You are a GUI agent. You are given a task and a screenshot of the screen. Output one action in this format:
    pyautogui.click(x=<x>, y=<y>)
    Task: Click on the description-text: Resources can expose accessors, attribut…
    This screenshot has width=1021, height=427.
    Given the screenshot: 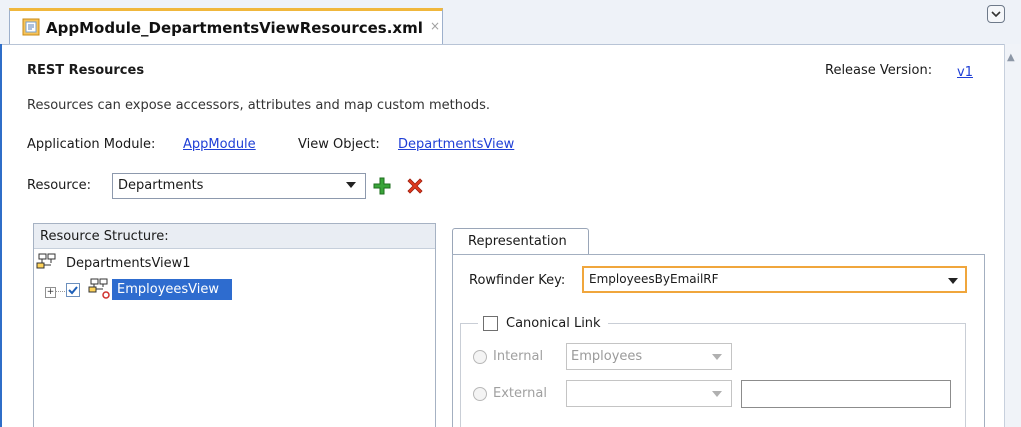 What is the action you would take?
    pyautogui.click(x=259, y=105)
    